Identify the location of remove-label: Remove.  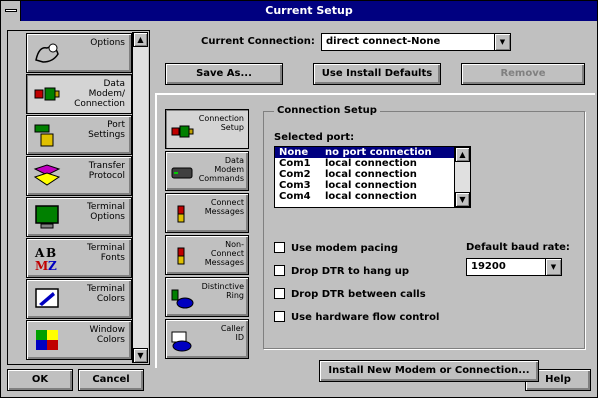
(523, 73).